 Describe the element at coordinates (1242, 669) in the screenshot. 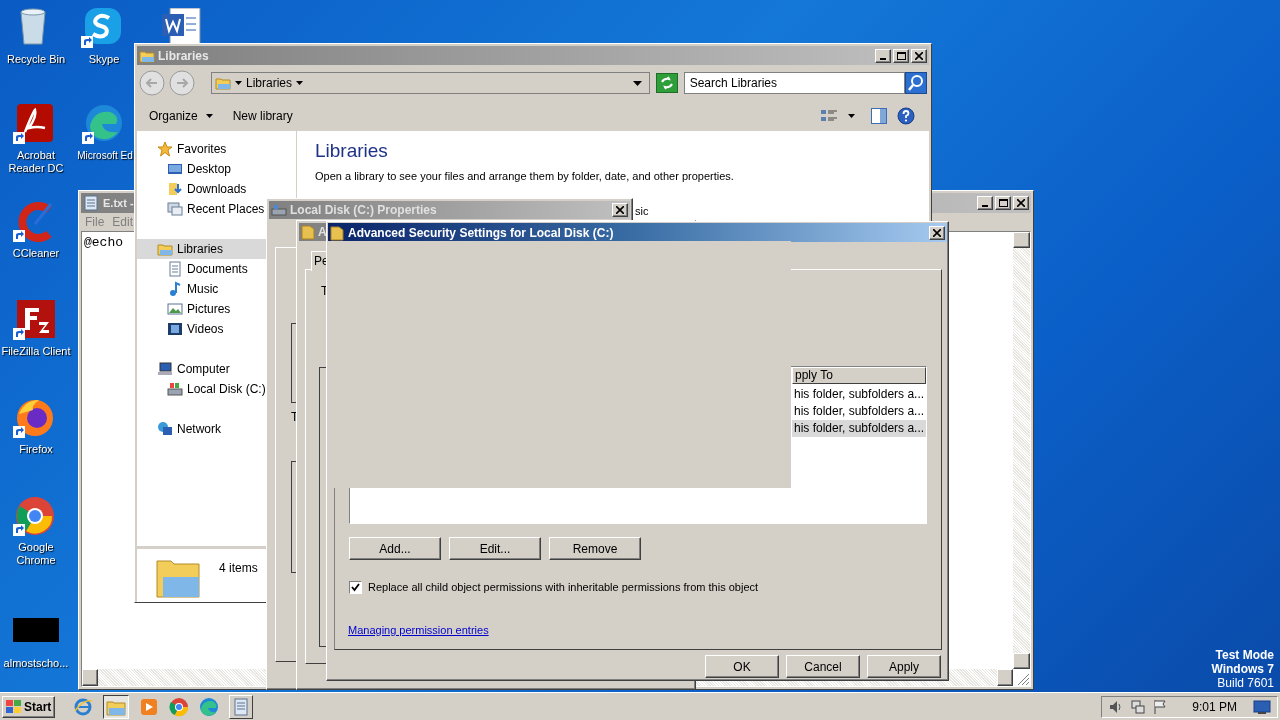

I see `watermark-text: Windows 7` at that location.